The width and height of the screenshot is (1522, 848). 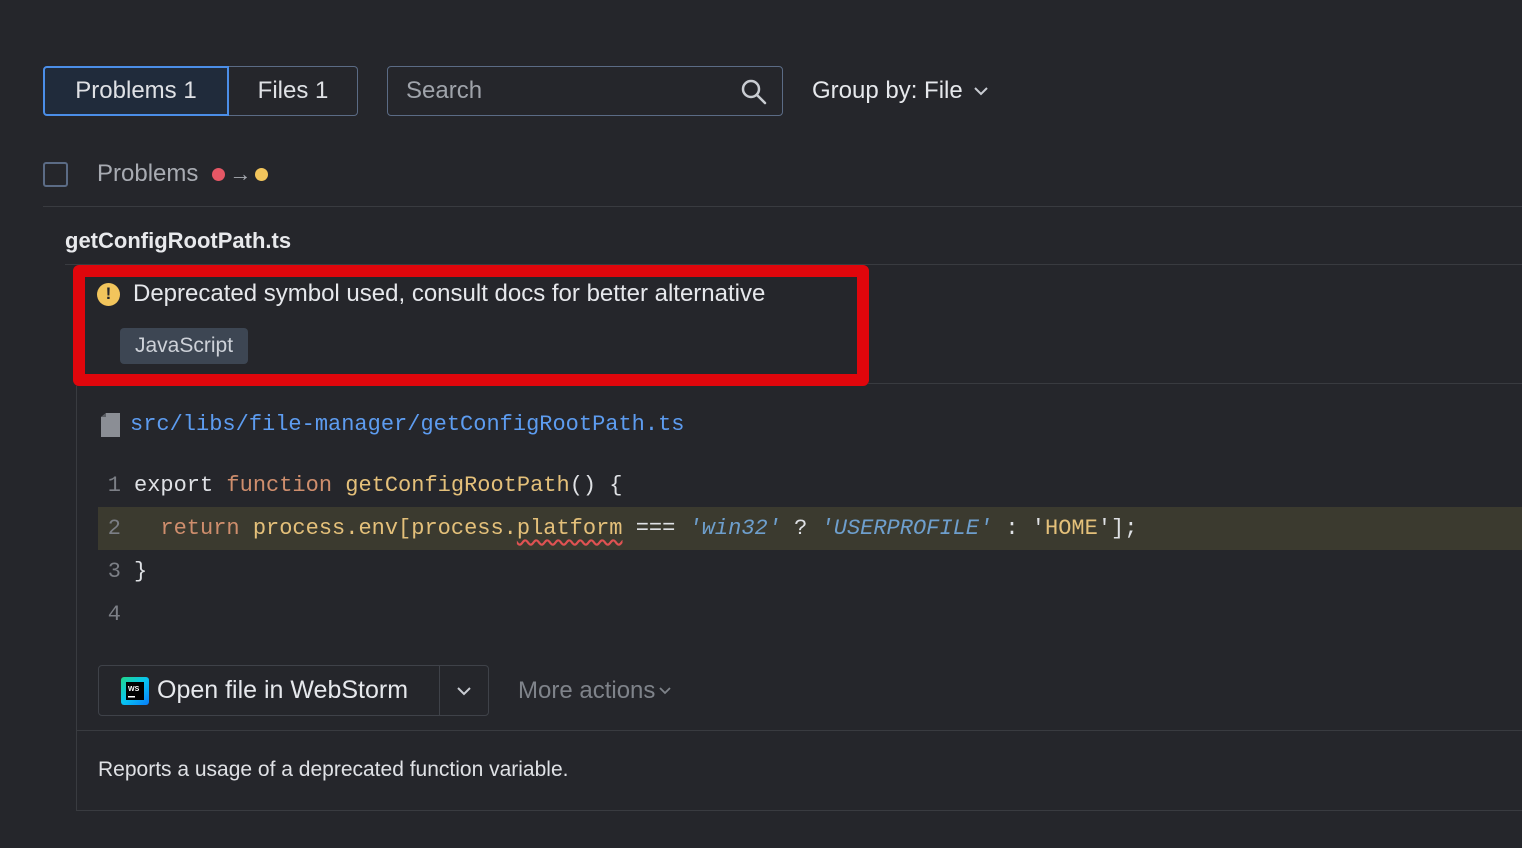 I want to click on line-number: 4, so click(x=114, y=614).